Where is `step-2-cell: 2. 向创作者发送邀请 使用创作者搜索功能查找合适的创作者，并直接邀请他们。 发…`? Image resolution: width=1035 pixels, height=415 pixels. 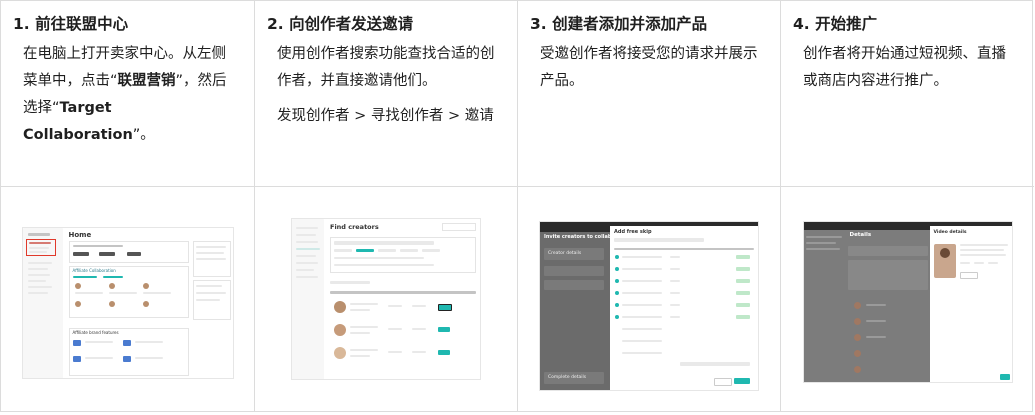 step-2-cell: 2. 向创作者发送邀请 使用创作者搜索功能查找合适的创作者，并直接邀请他们。 发… is located at coordinates (386, 94).